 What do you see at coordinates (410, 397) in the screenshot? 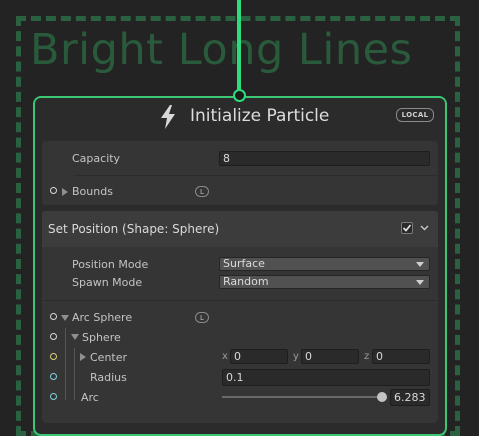
I see `arc-value-field: 6.283` at bounding box center [410, 397].